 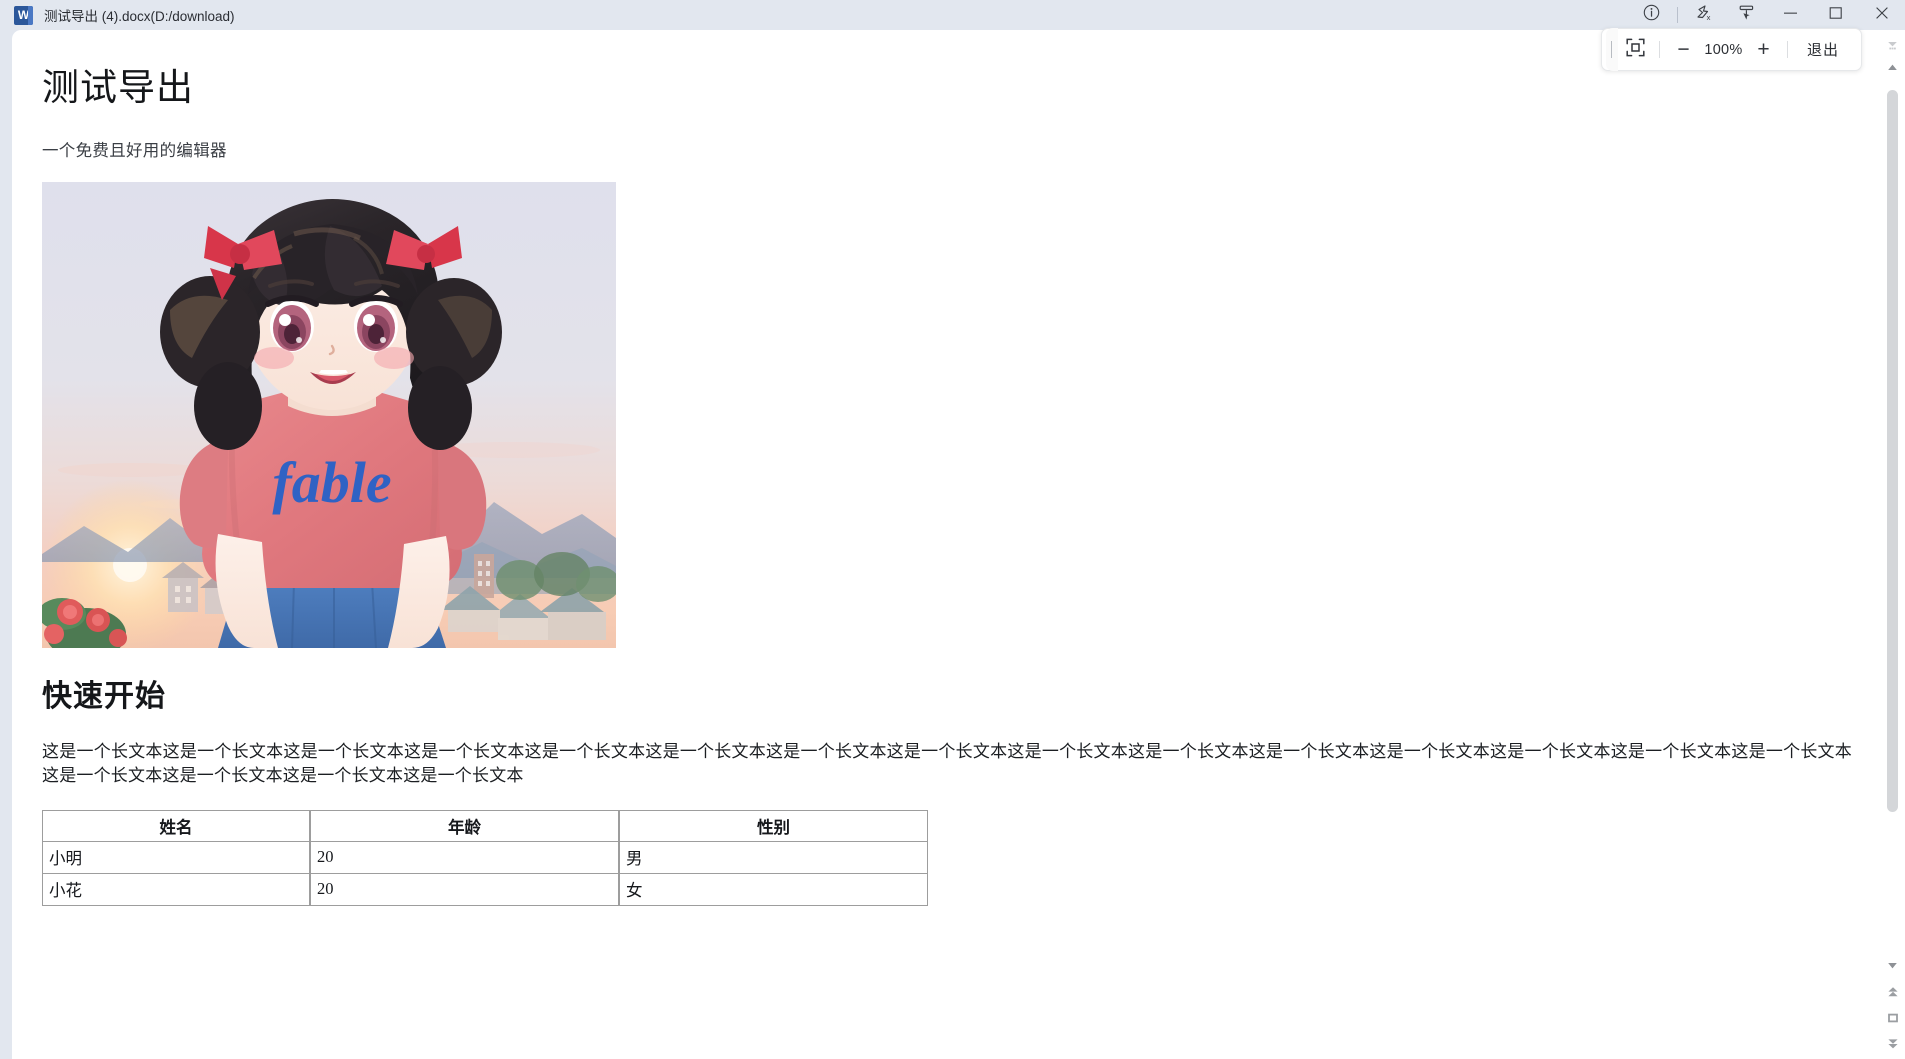 What do you see at coordinates (118, 88) in the screenshot?
I see `page-title: 测试导出` at bounding box center [118, 88].